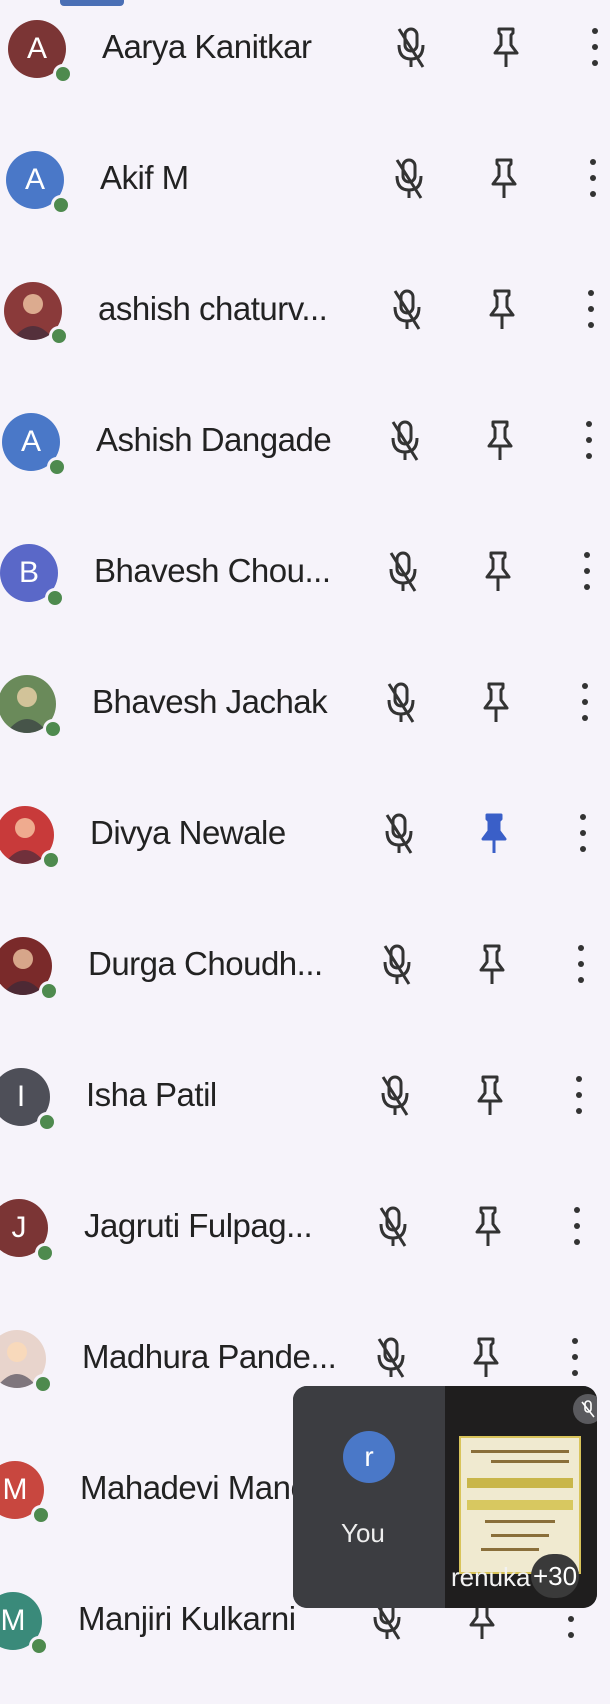 This screenshot has height=1704, width=610. Describe the element at coordinates (144, 177) in the screenshot. I see `participant-name: Akif M` at that location.